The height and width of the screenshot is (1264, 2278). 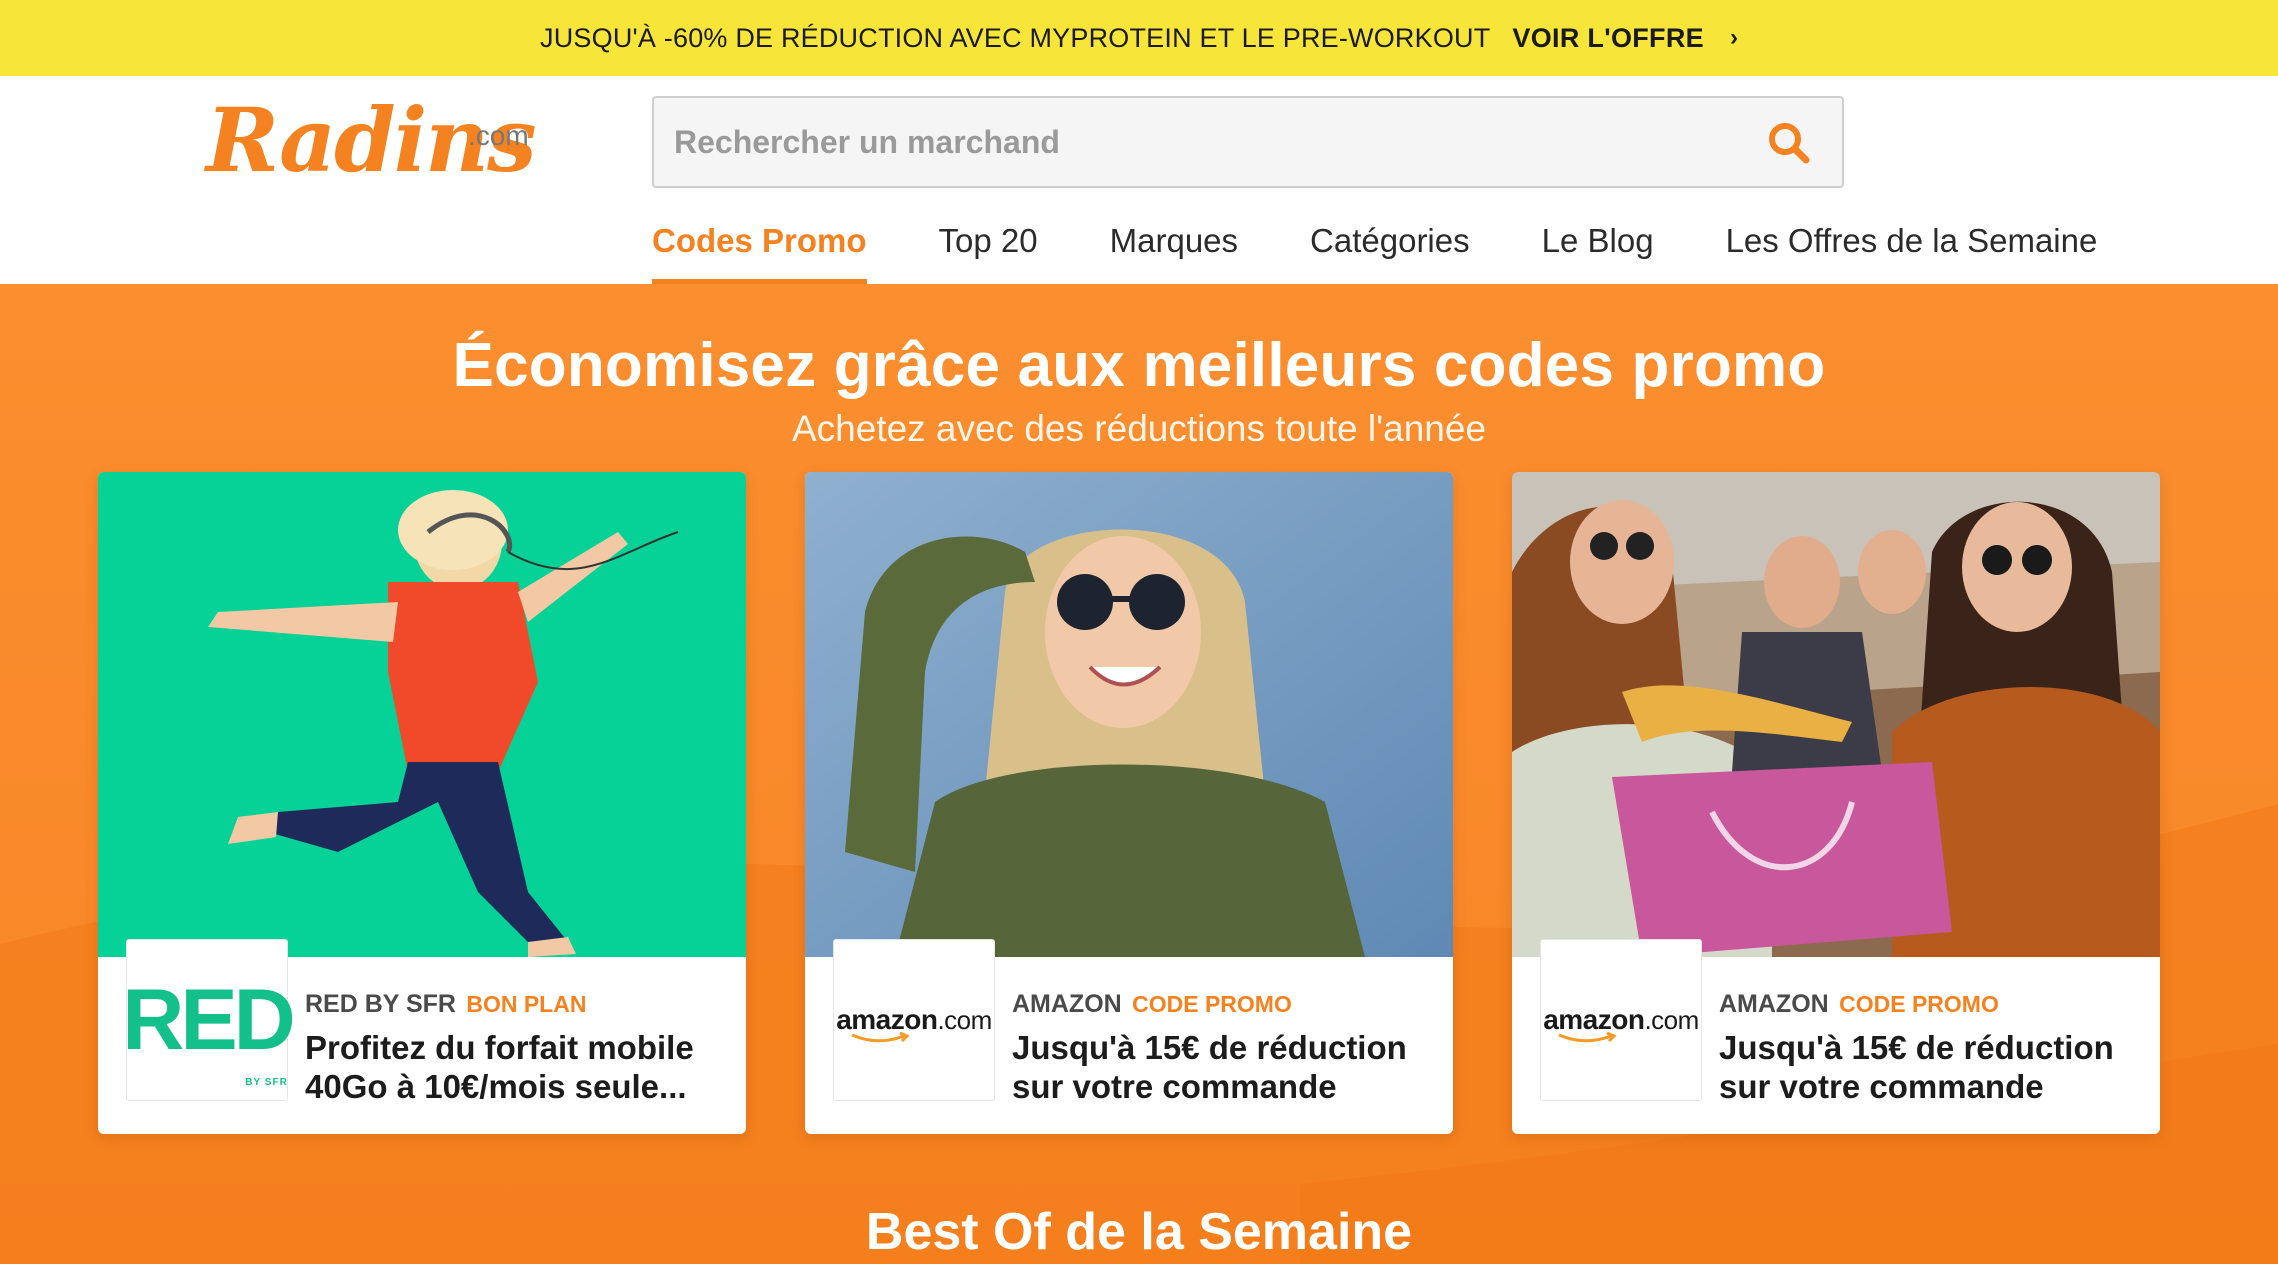 What do you see at coordinates (1139, 1232) in the screenshot?
I see `section-title-best-of: Best Of de la Semaine` at bounding box center [1139, 1232].